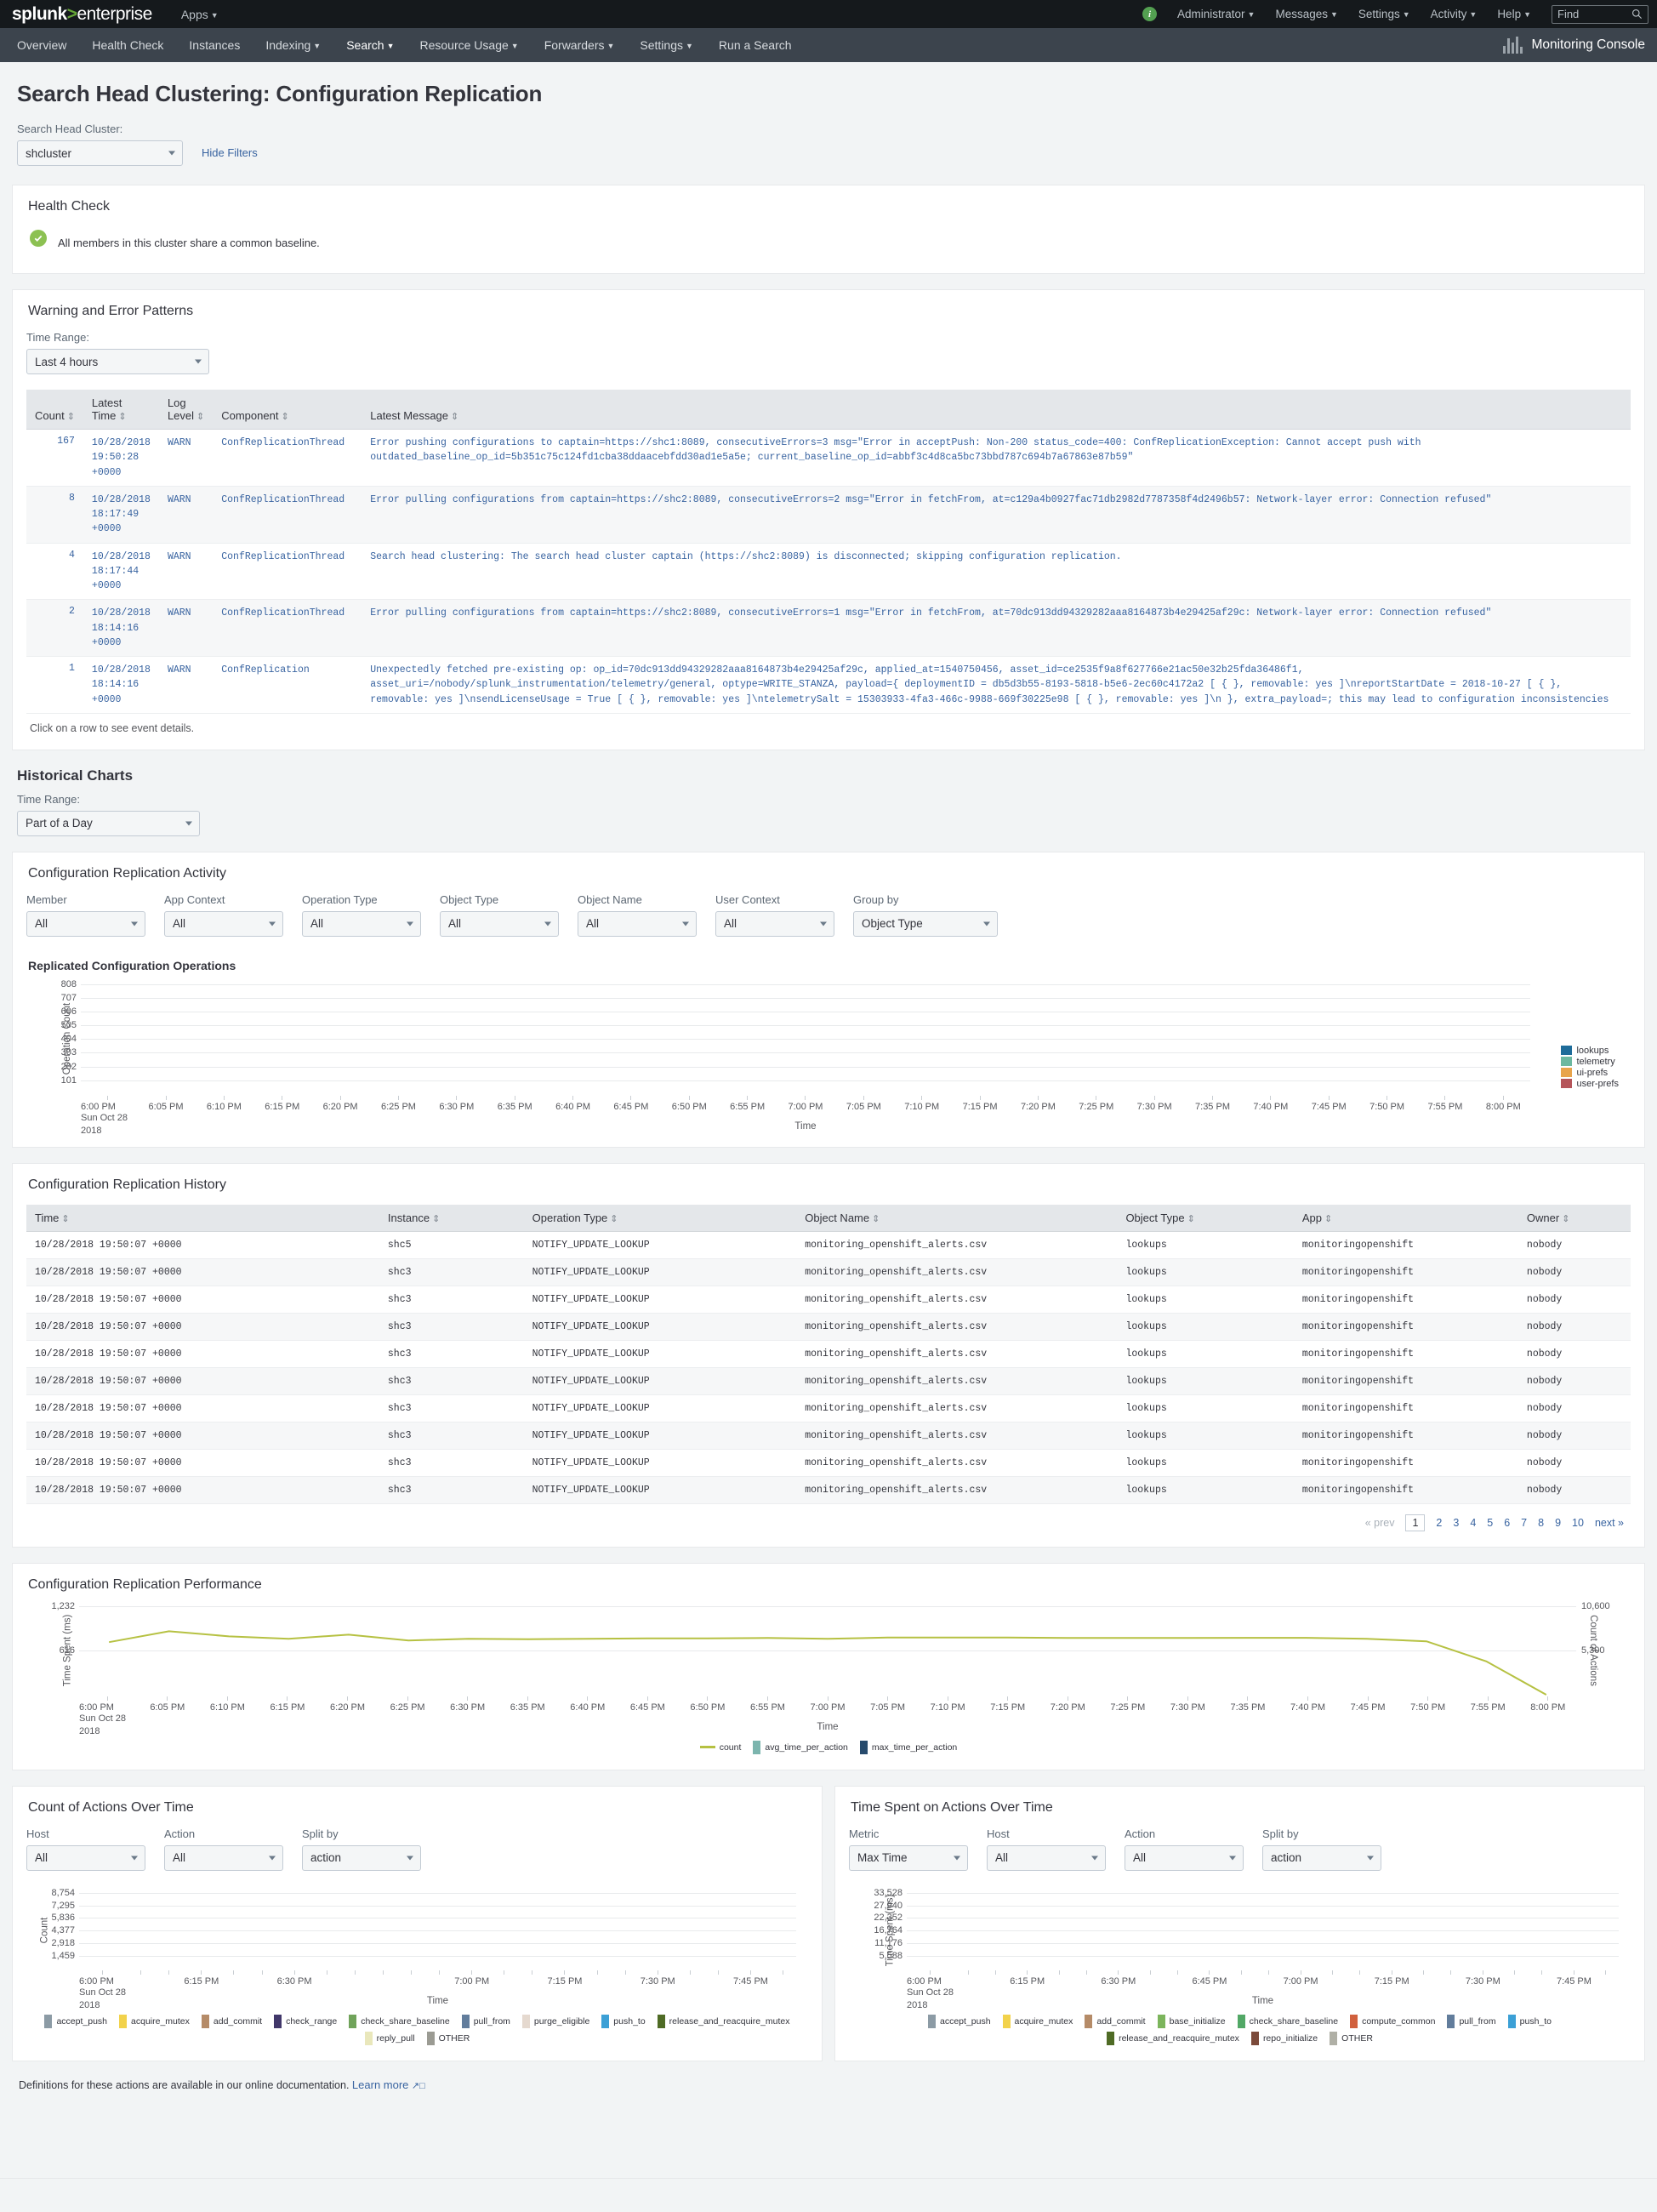  What do you see at coordinates (1384, 14) in the screenshot?
I see `settings-menu: Settings ▼` at bounding box center [1384, 14].